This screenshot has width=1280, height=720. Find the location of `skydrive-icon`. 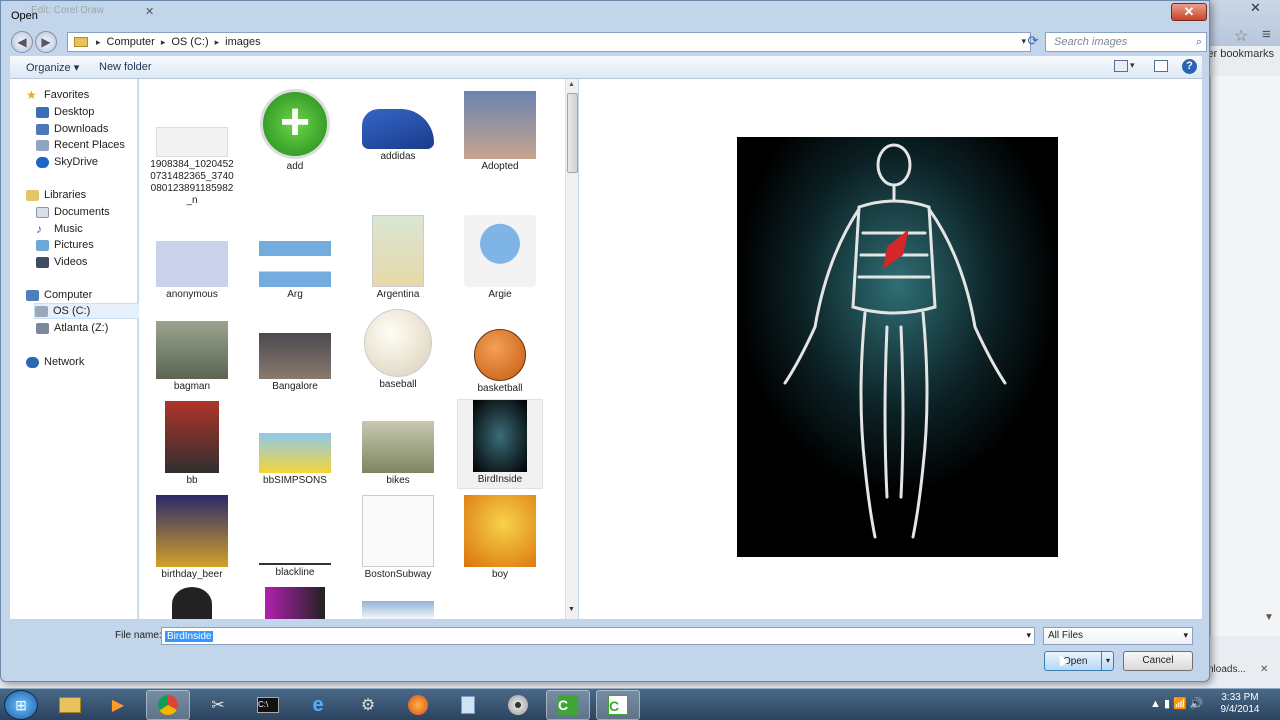

skydrive-icon is located at coordinates (42, 162).